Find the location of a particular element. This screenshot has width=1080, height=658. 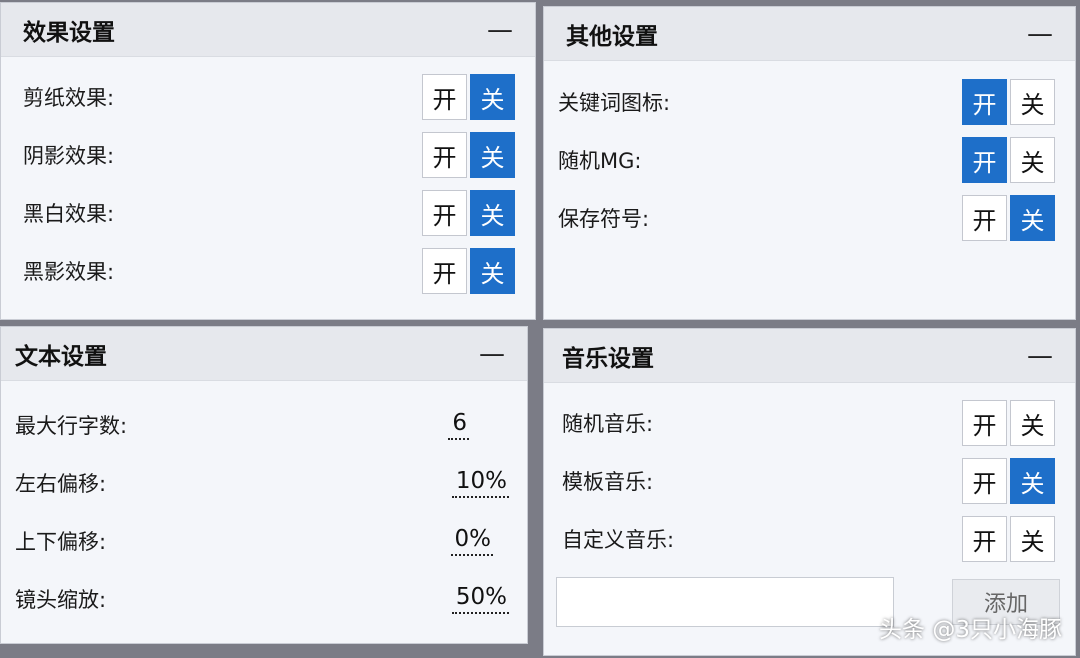

row-label: 最大行字数: is located at coordinates (71, 426).